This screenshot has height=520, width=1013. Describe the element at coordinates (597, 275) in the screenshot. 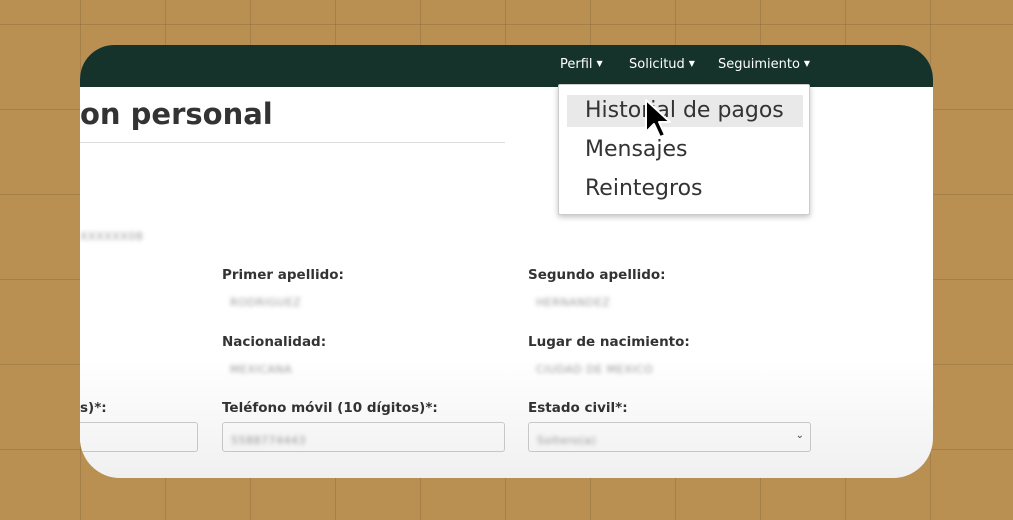

I see `segundo-apellido-label: Segundo apellido:` at that location.